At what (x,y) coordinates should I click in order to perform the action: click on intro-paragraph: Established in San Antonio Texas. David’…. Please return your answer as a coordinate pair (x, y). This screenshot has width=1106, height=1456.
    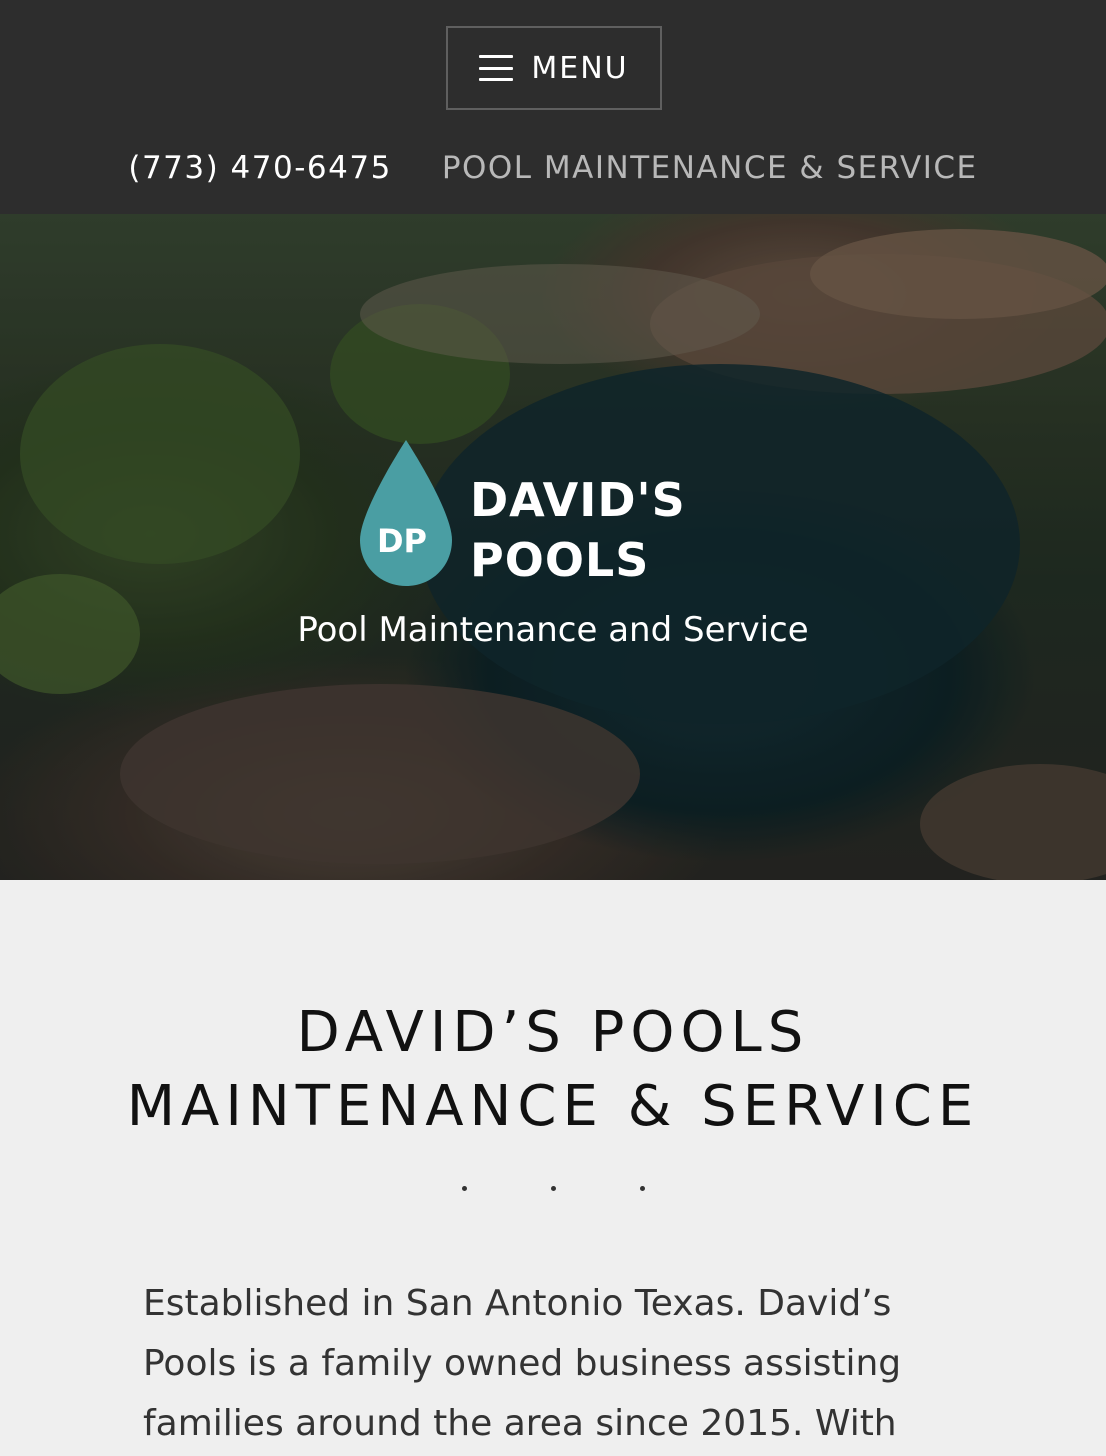
    Looking at the image, I should click on (522, 1363).